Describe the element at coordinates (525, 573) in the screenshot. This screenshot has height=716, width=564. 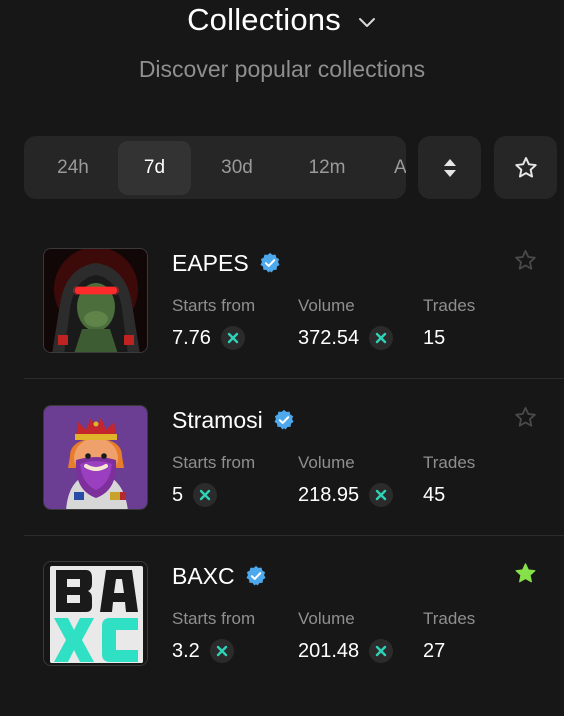
I see `favorite-star-filled-icon` at that location.